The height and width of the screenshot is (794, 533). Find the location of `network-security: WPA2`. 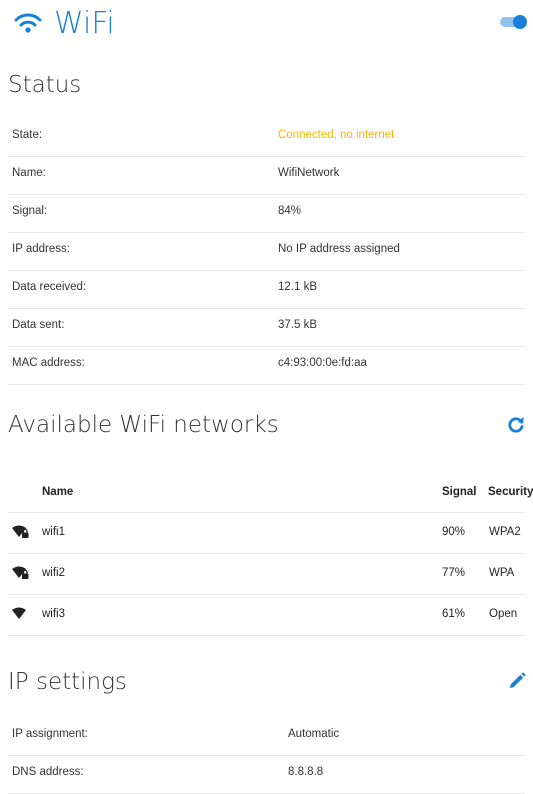

network-security: WPA2 is located at coordinates (505, 532).